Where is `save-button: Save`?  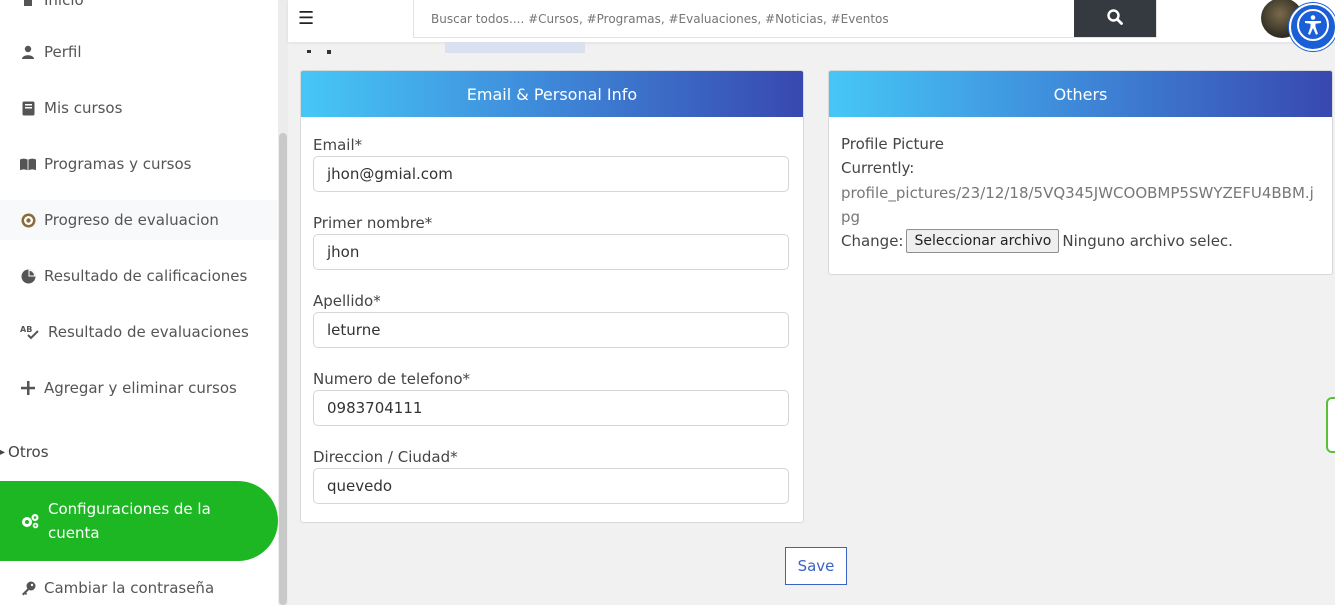 save-button: Save is located at coordinates (816, 566).